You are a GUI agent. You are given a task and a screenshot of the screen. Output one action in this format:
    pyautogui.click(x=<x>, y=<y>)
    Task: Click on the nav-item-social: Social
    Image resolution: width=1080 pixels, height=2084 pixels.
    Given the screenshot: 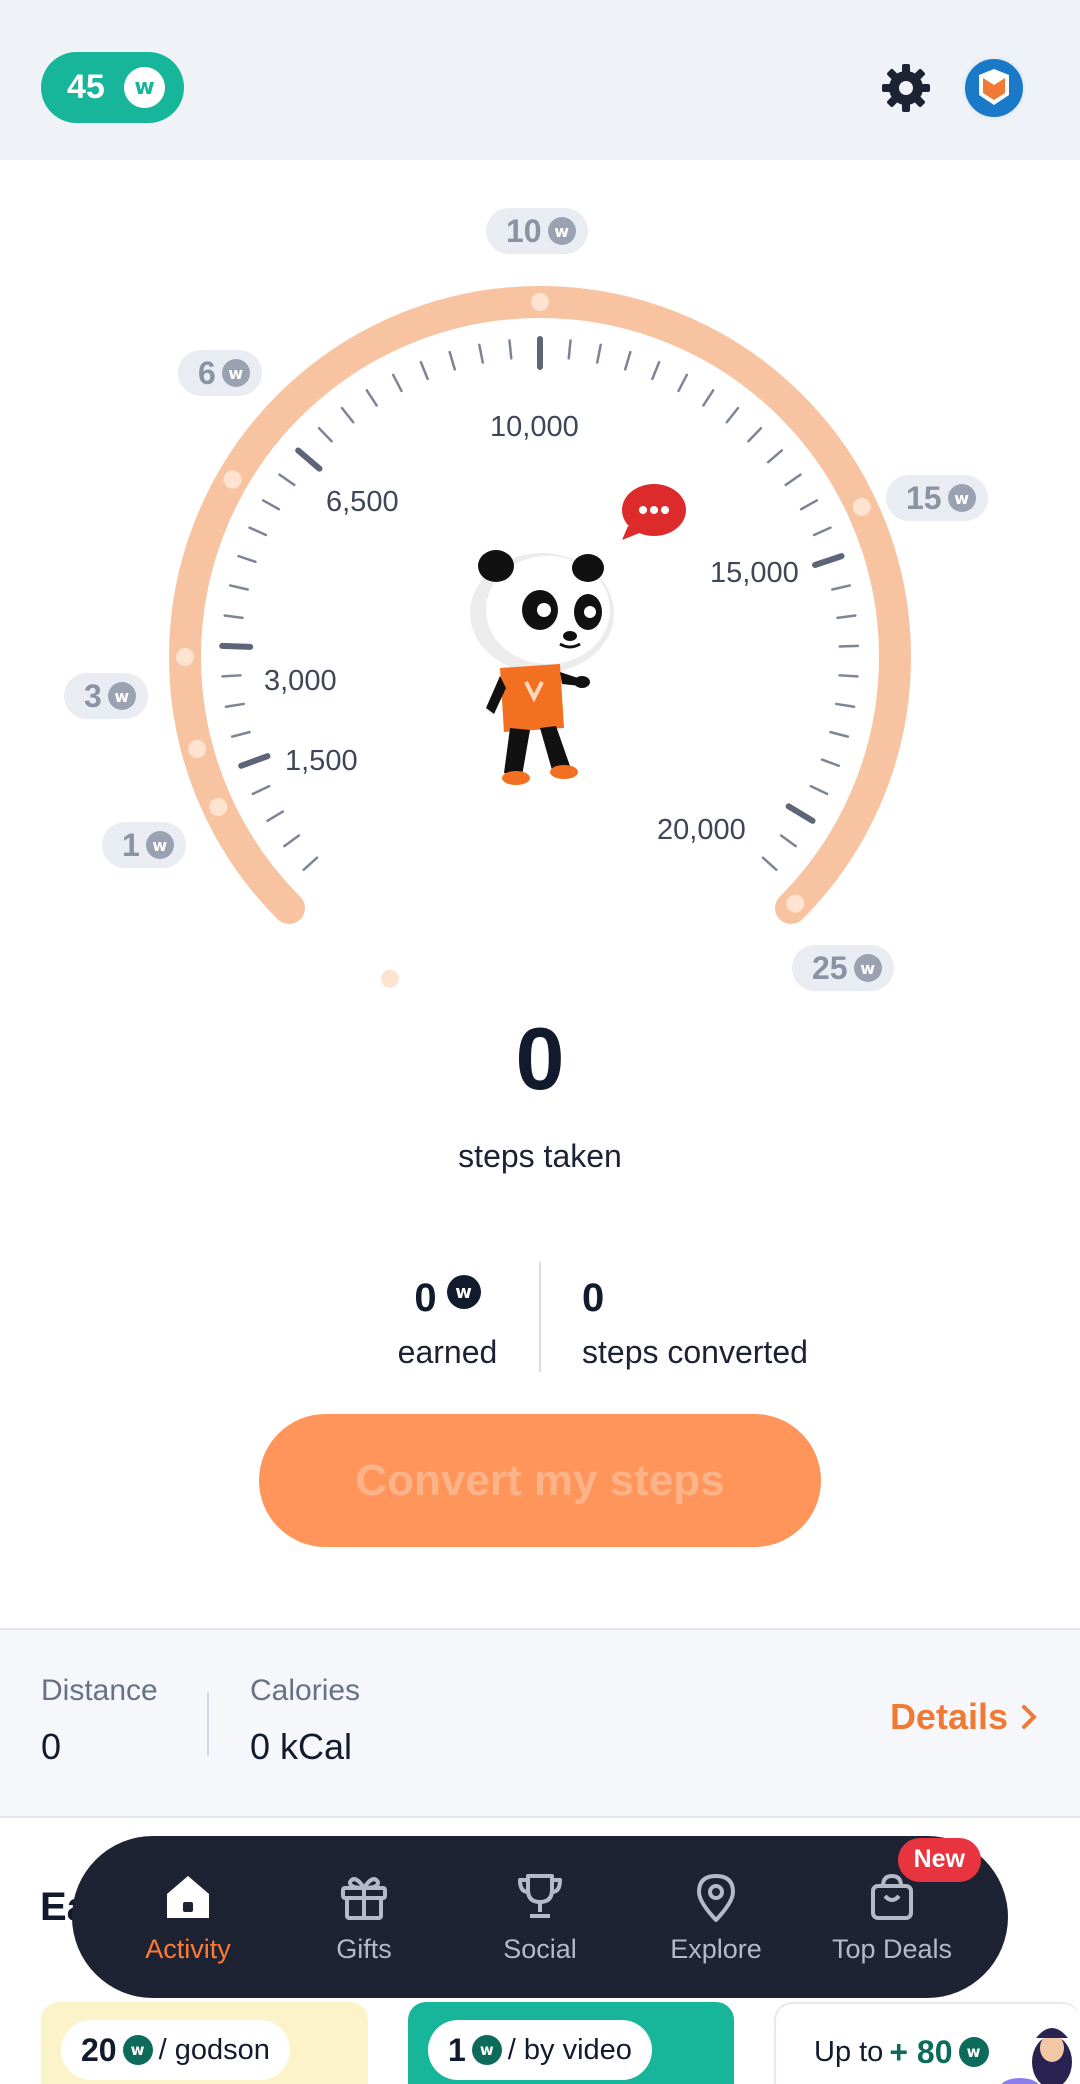 What is the action you would take?
    pyautogui.click(x=540, y=1917)
    